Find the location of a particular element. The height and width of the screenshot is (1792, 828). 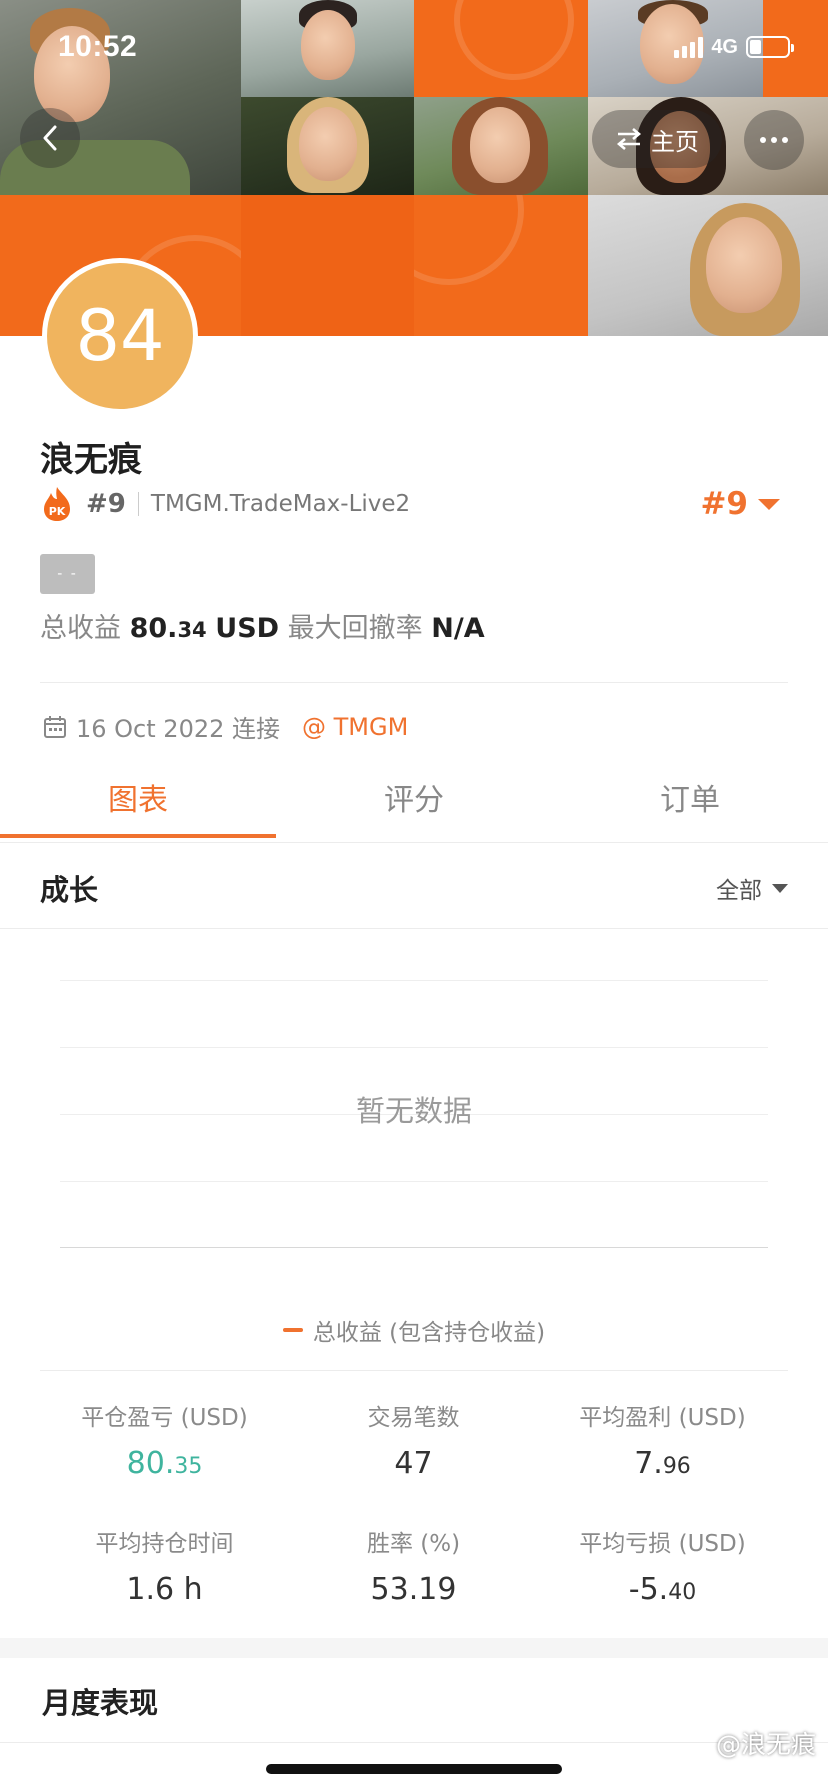

more-options-icon is located at coordinates (774, 140).